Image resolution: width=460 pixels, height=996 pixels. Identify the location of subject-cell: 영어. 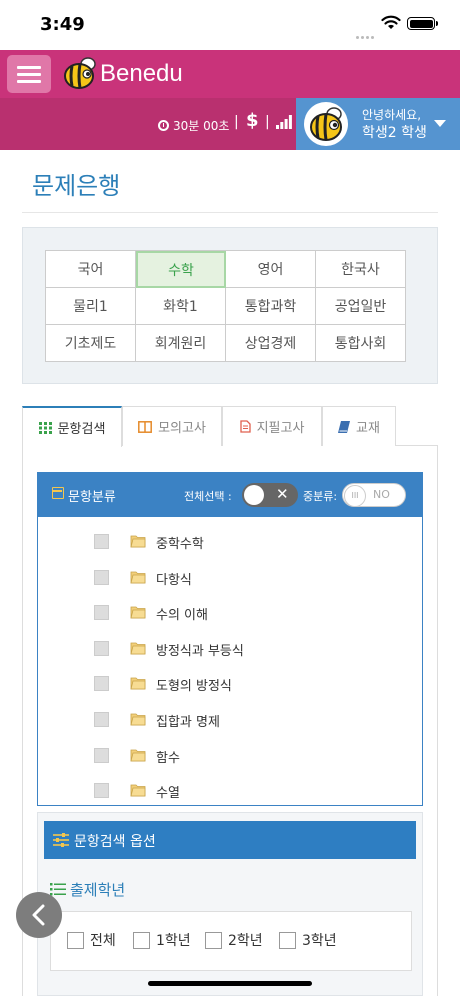
(271, 269).